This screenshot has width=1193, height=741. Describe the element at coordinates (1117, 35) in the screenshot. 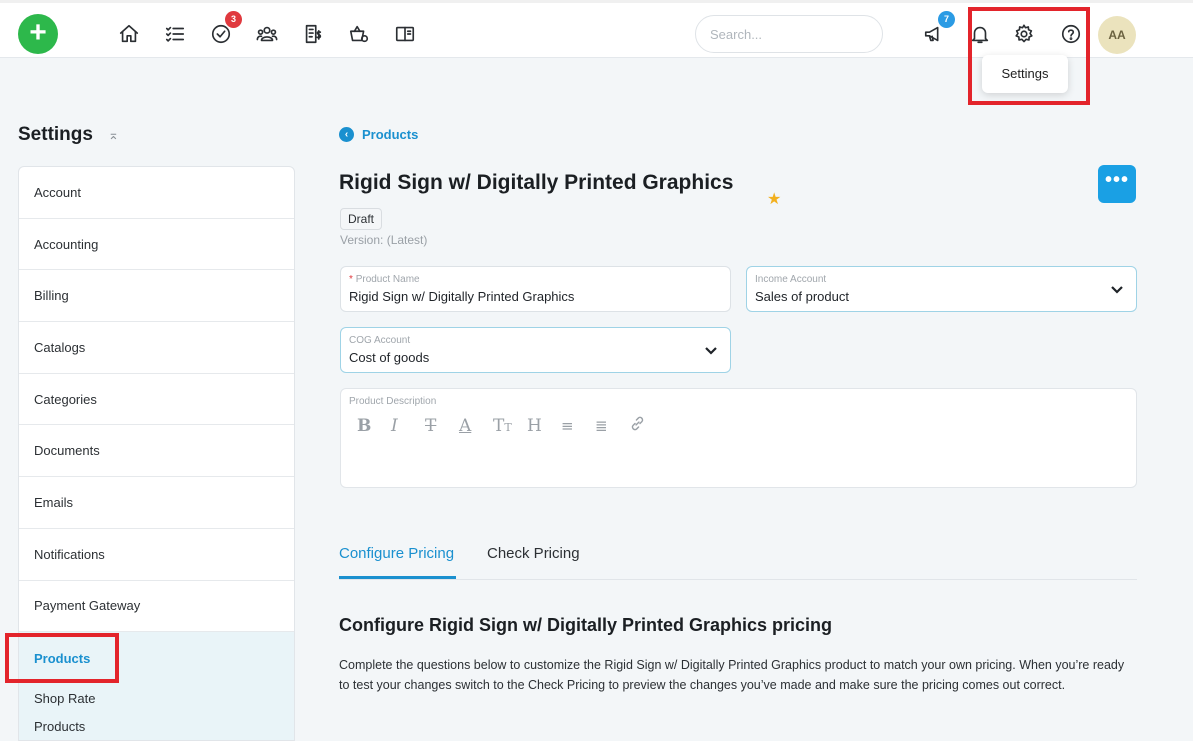

I see `user-avatar: AA` at that location.